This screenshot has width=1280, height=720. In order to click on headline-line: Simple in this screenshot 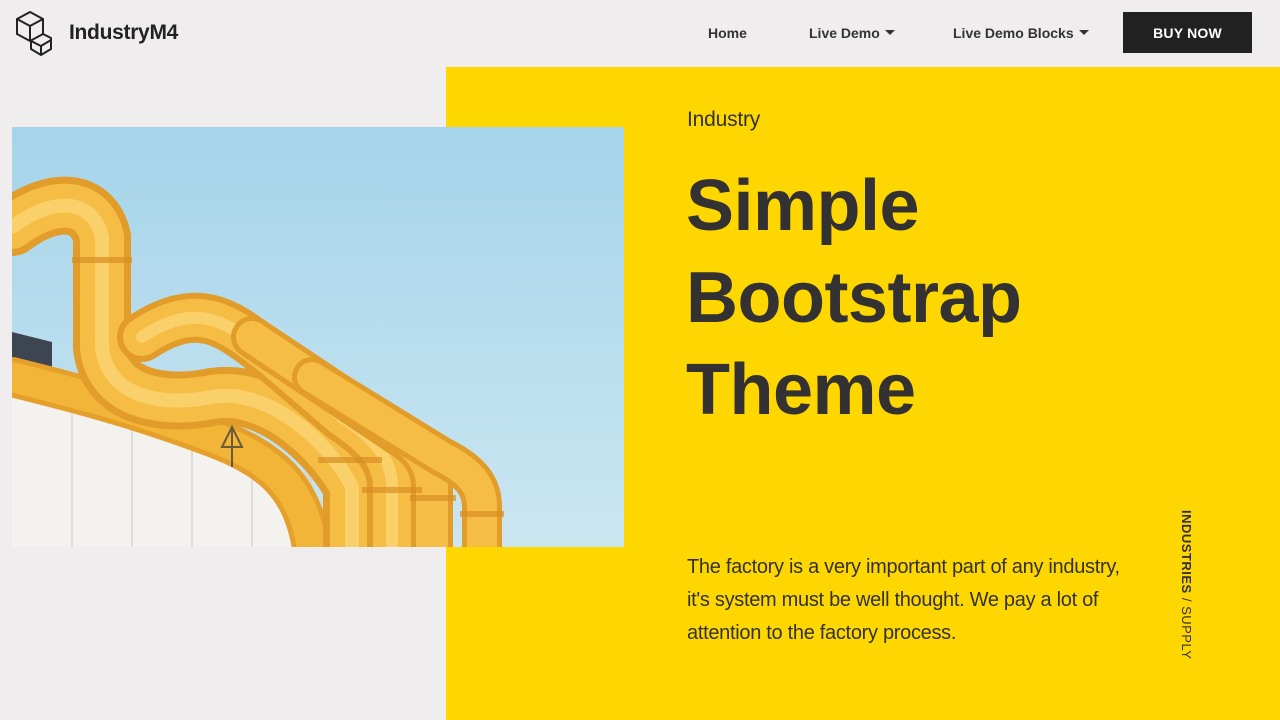, I will do `click(803, 206)`.